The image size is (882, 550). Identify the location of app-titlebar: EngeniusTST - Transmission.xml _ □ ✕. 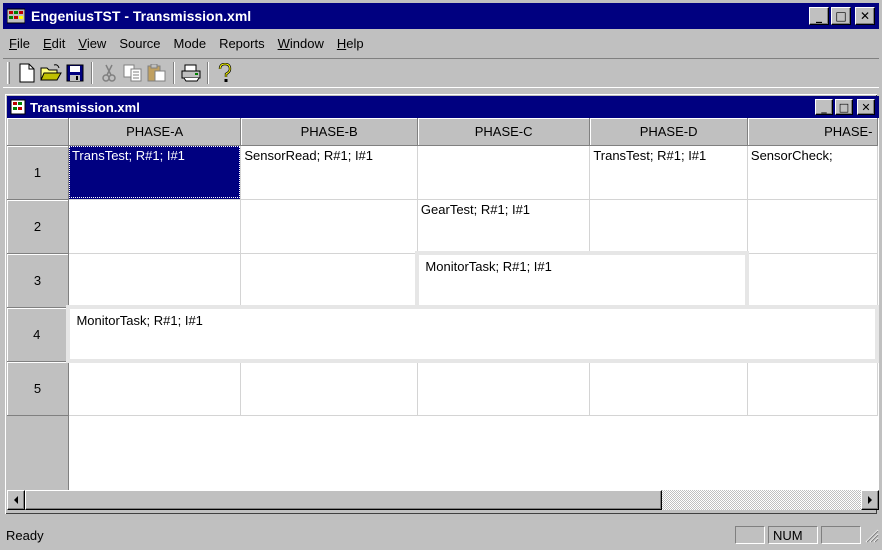
(441, 16).